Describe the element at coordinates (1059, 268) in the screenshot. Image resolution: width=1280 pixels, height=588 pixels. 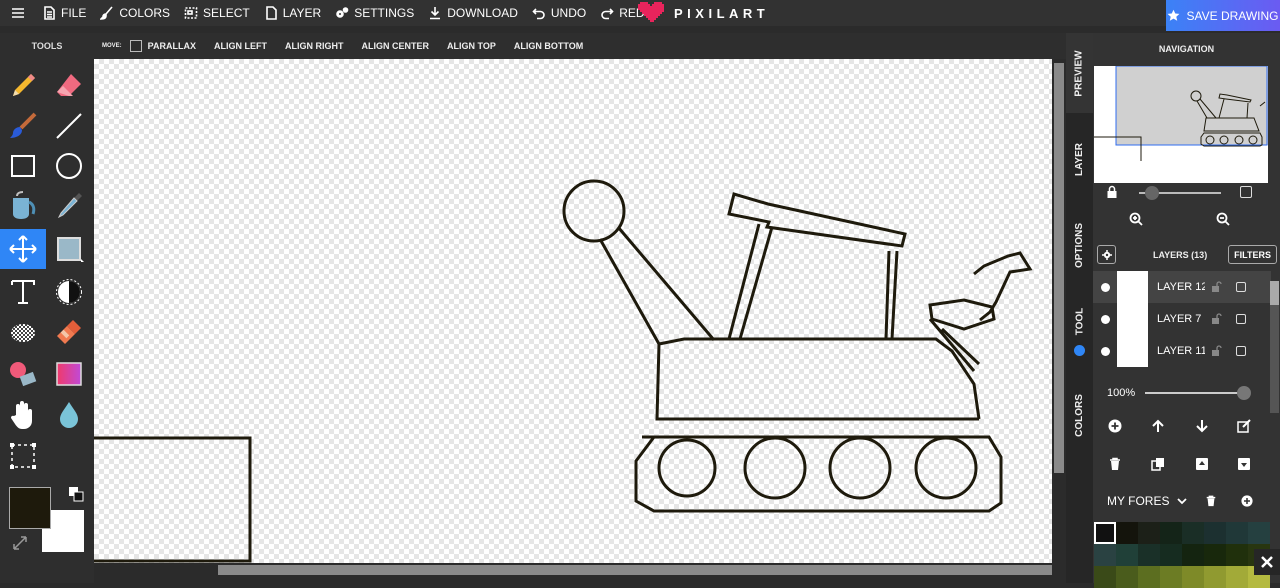
I see `vertical-scroll-thumb` at that location.